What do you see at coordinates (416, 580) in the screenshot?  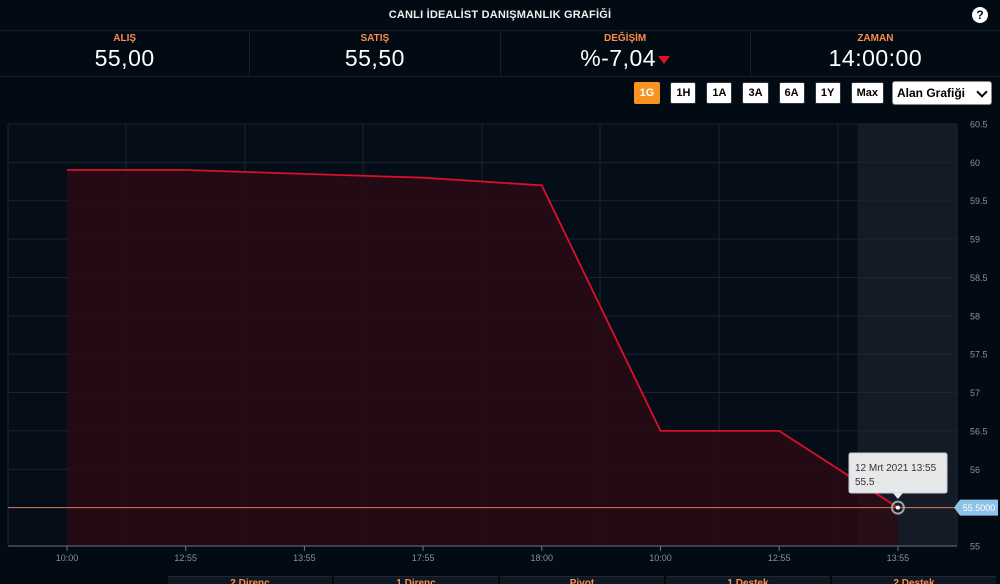 I see `tab-direnc-1: 1.Direnç` at bounding box center [416, 580].